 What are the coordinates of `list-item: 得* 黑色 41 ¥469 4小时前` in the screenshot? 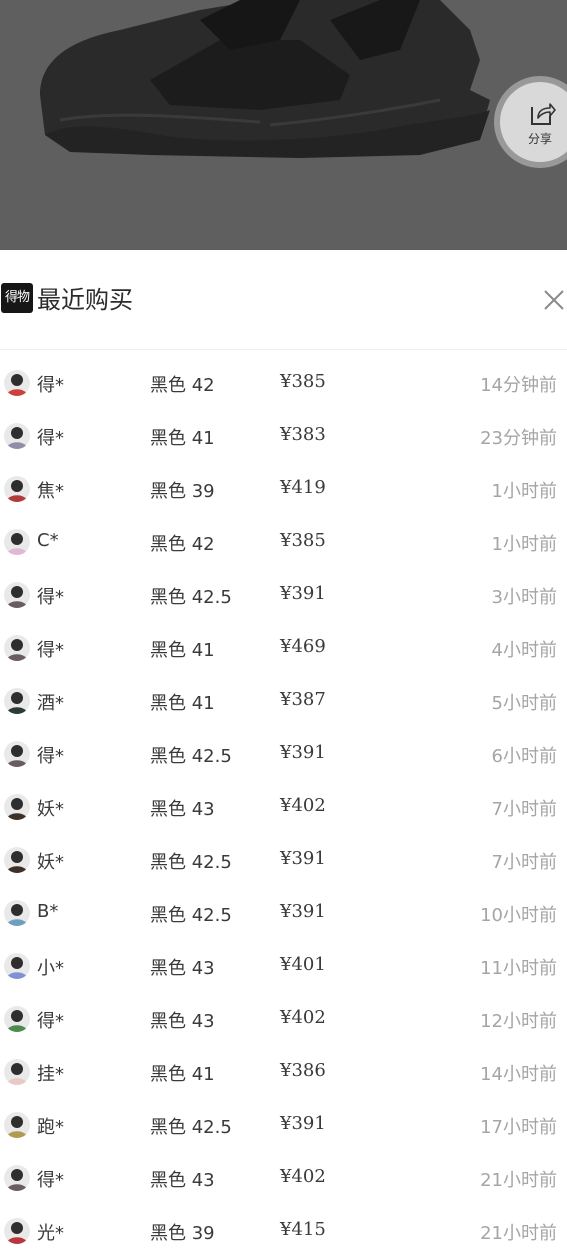 It's located at (283, 648).